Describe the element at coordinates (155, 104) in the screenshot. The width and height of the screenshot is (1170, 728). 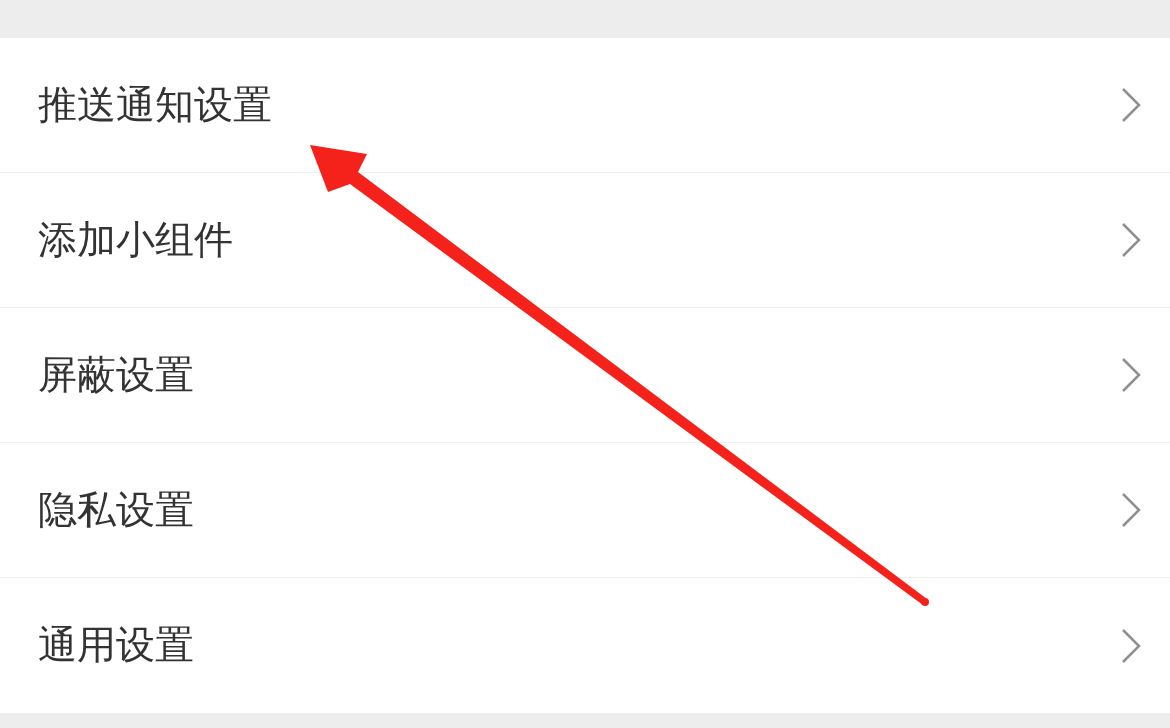
I see `row-label: 推送通知设置` at that location.